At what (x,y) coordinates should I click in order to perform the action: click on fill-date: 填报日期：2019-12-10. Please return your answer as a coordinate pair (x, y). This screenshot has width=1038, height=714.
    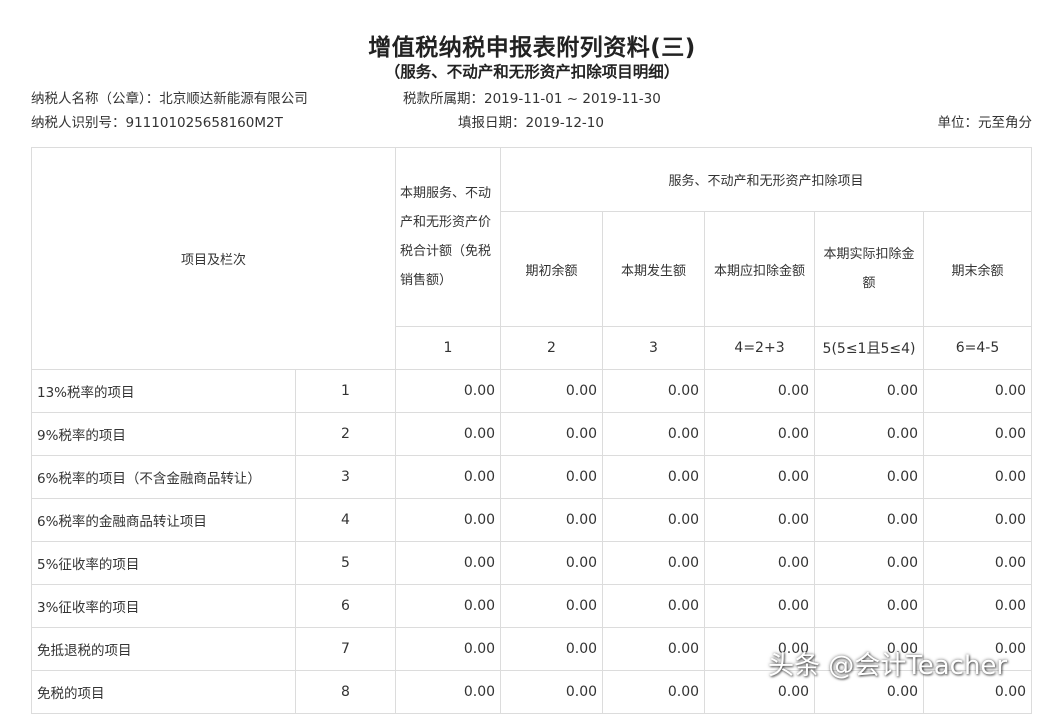
    Looking at the image, I should click on (531, 123).